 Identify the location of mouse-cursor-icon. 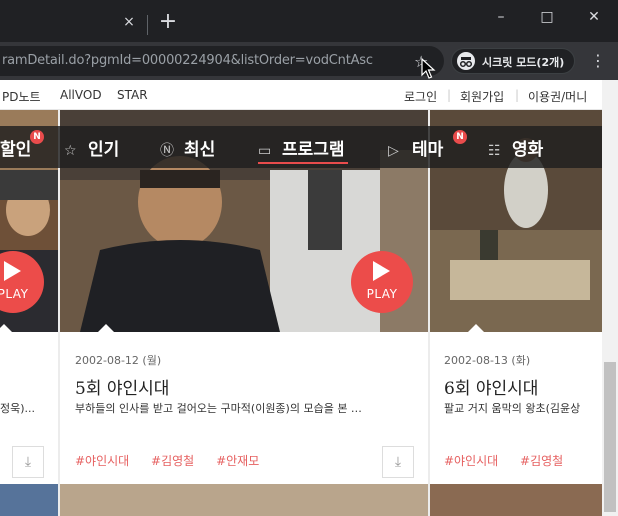
(428, 68).